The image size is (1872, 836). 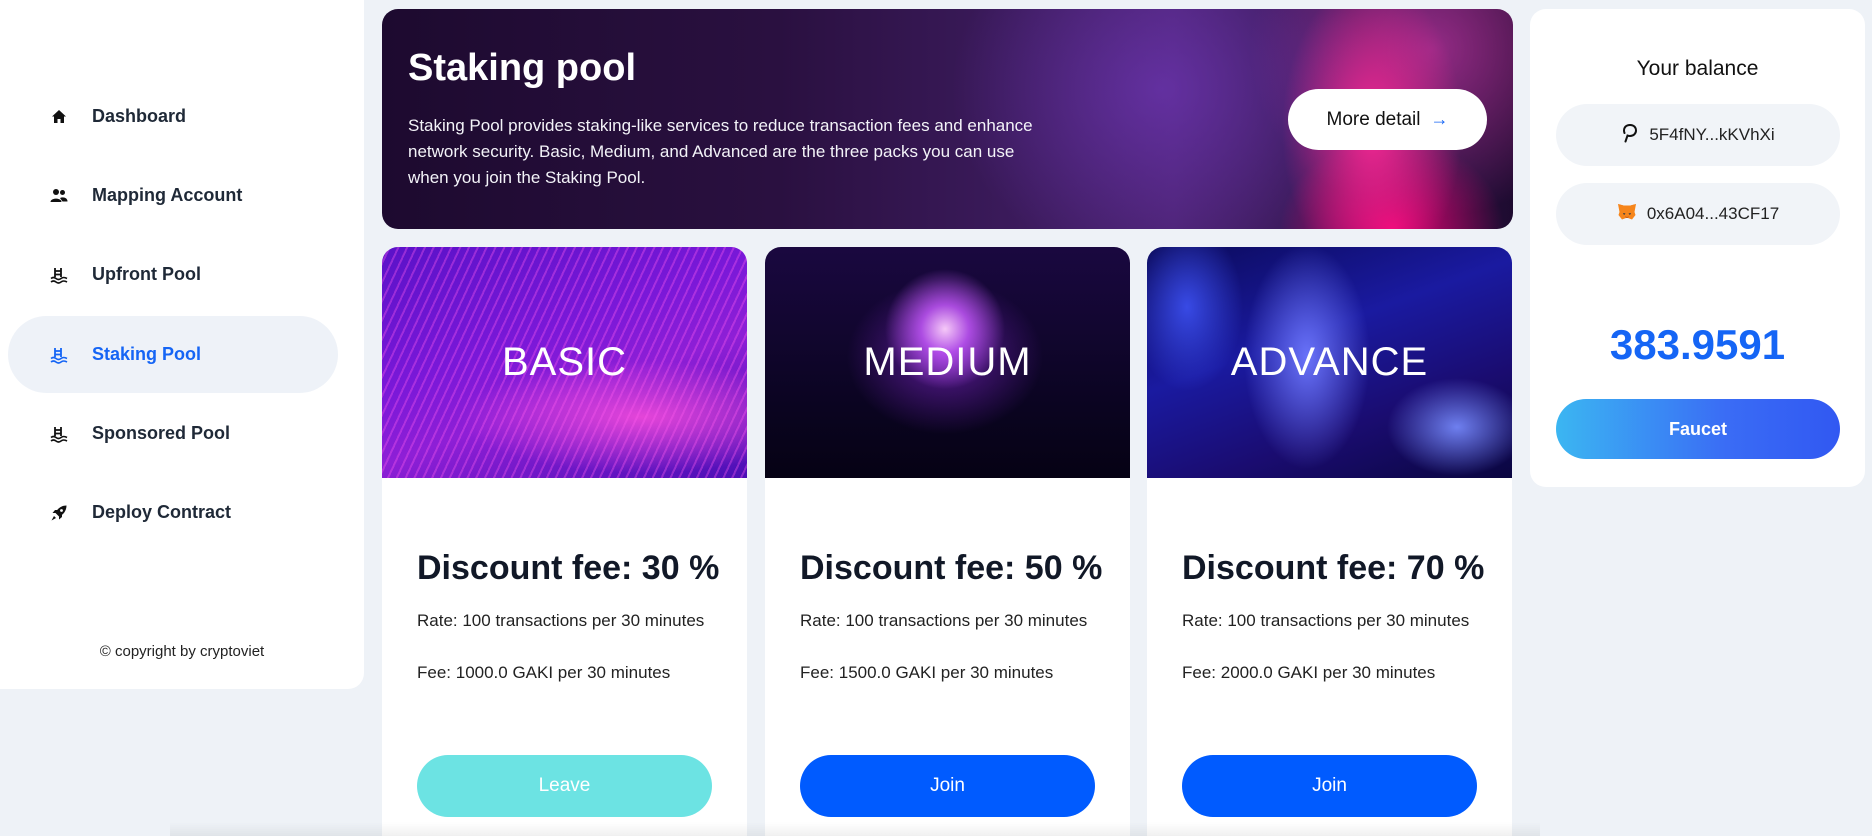 I want to click on sidebar-item-sponsored-pool: Sponsored Pool, so click(x=173, y=433).